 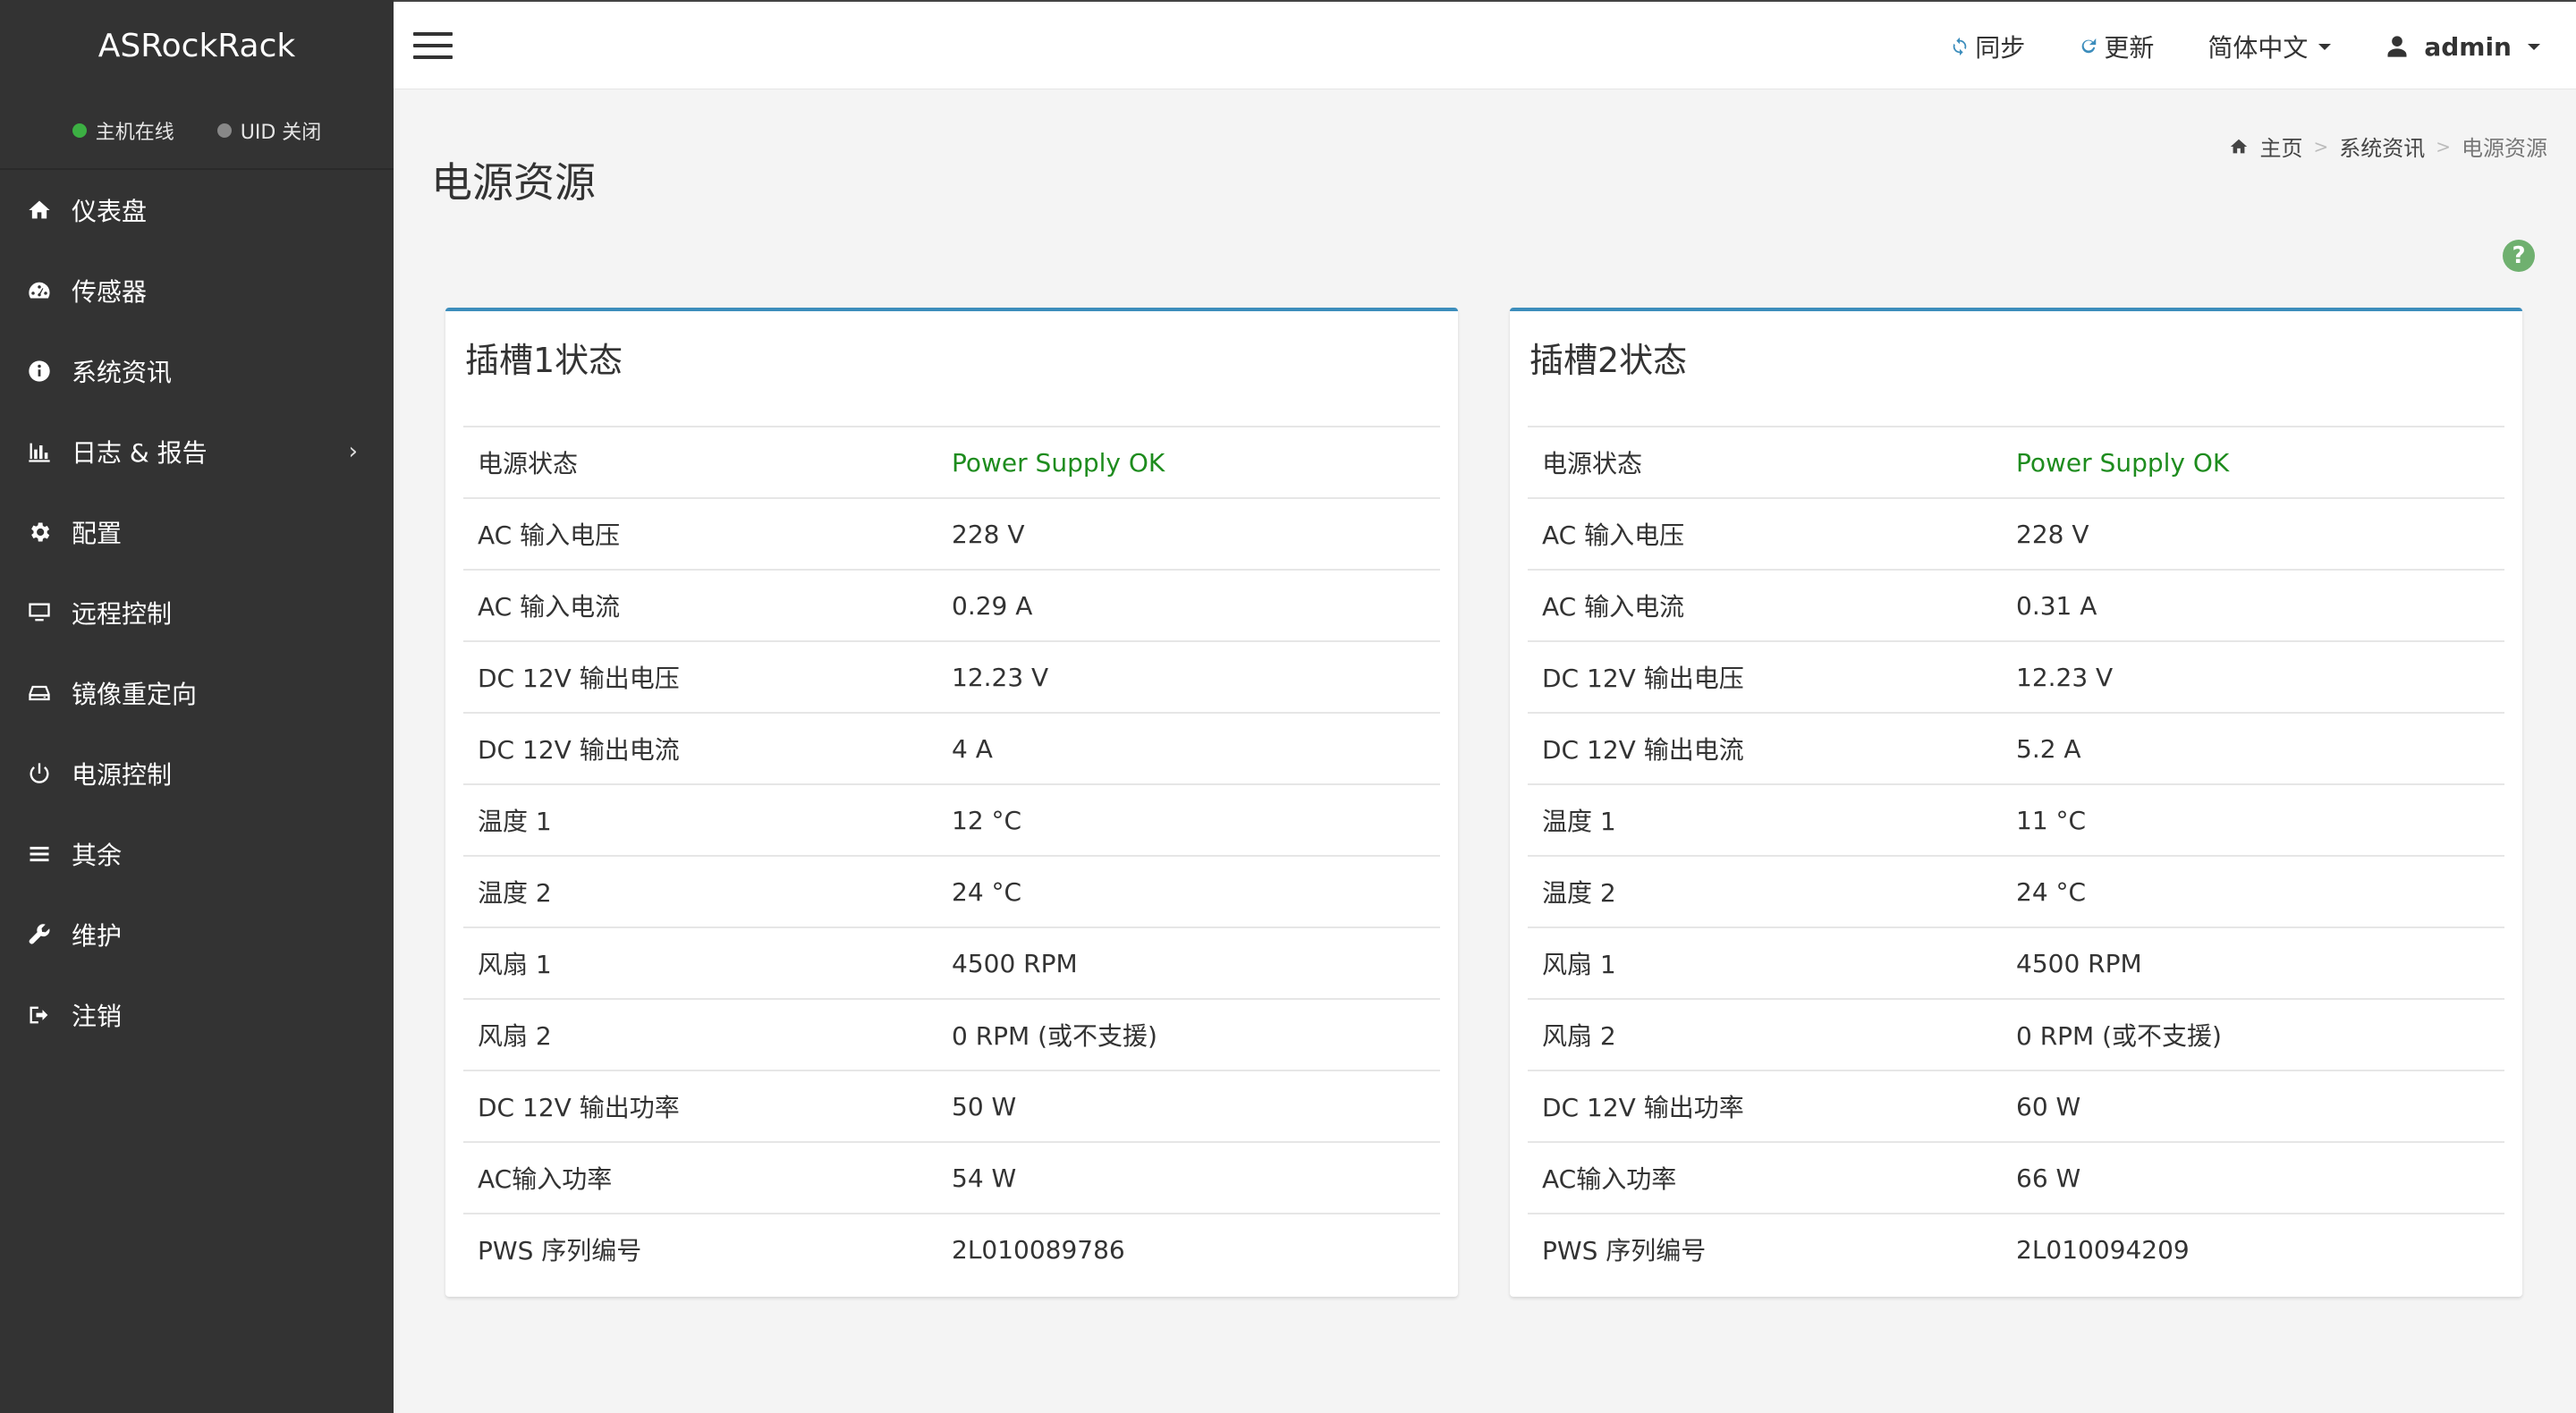 I want to click on sidebar-item-misc: 其余, so click(x=197, y=854).